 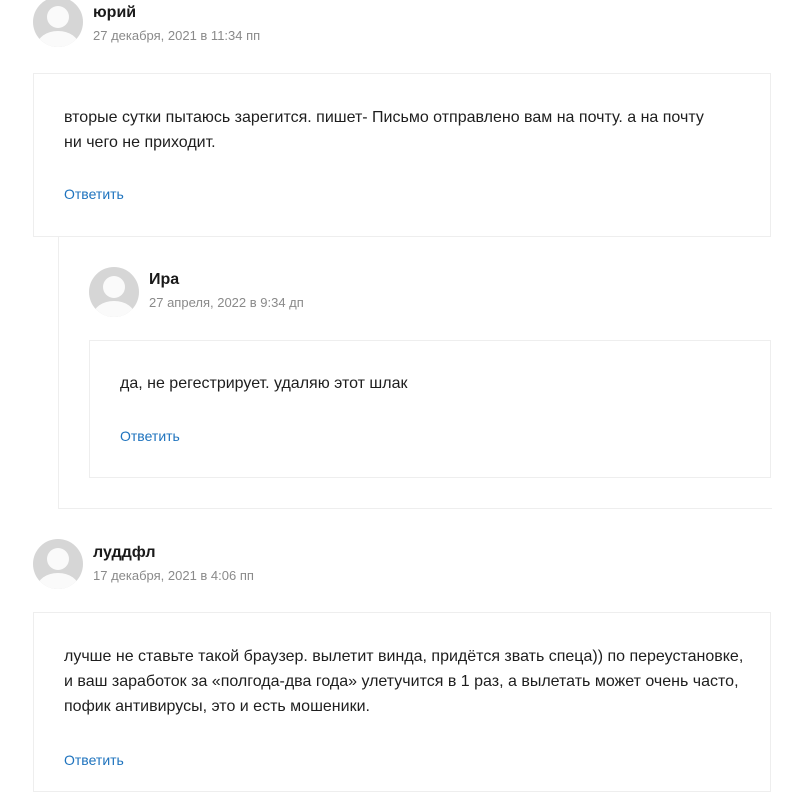 What do you see at coordinates (173, 575) in the screenshot?
I see `comment-date: 17 декабря, 2021 в 4:06 пп` at bounding box center [173, 575].